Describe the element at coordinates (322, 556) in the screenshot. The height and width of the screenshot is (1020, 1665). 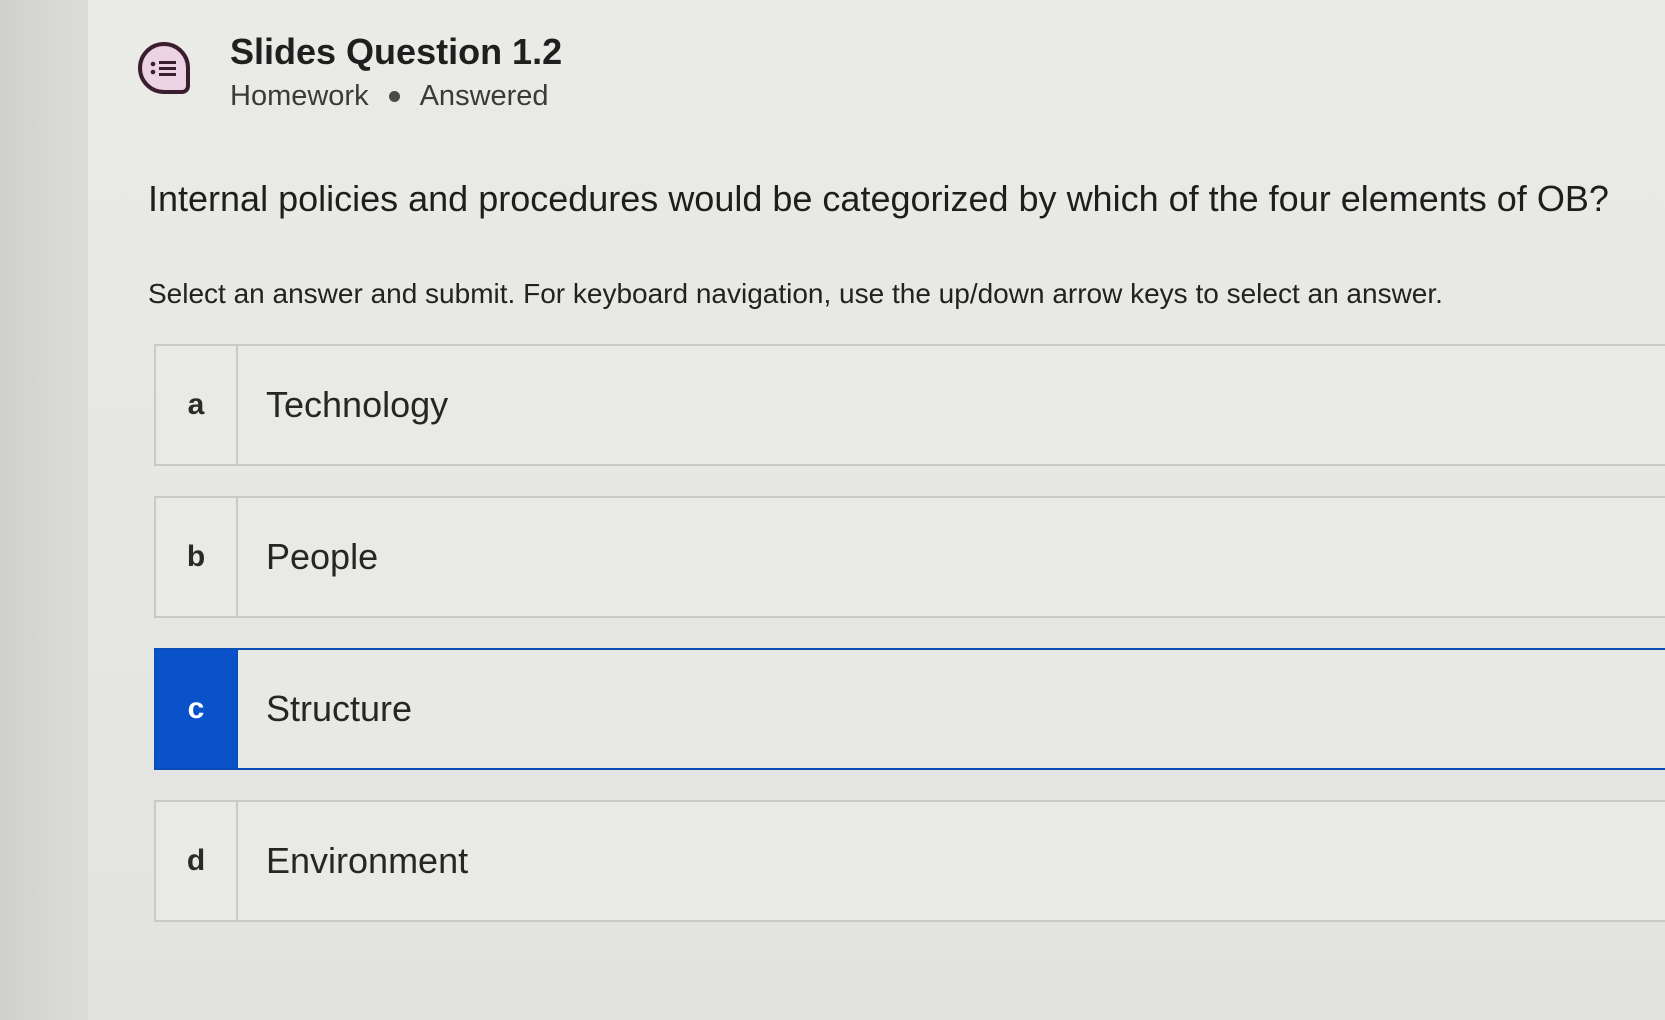
I see `option-label: People` at that location.